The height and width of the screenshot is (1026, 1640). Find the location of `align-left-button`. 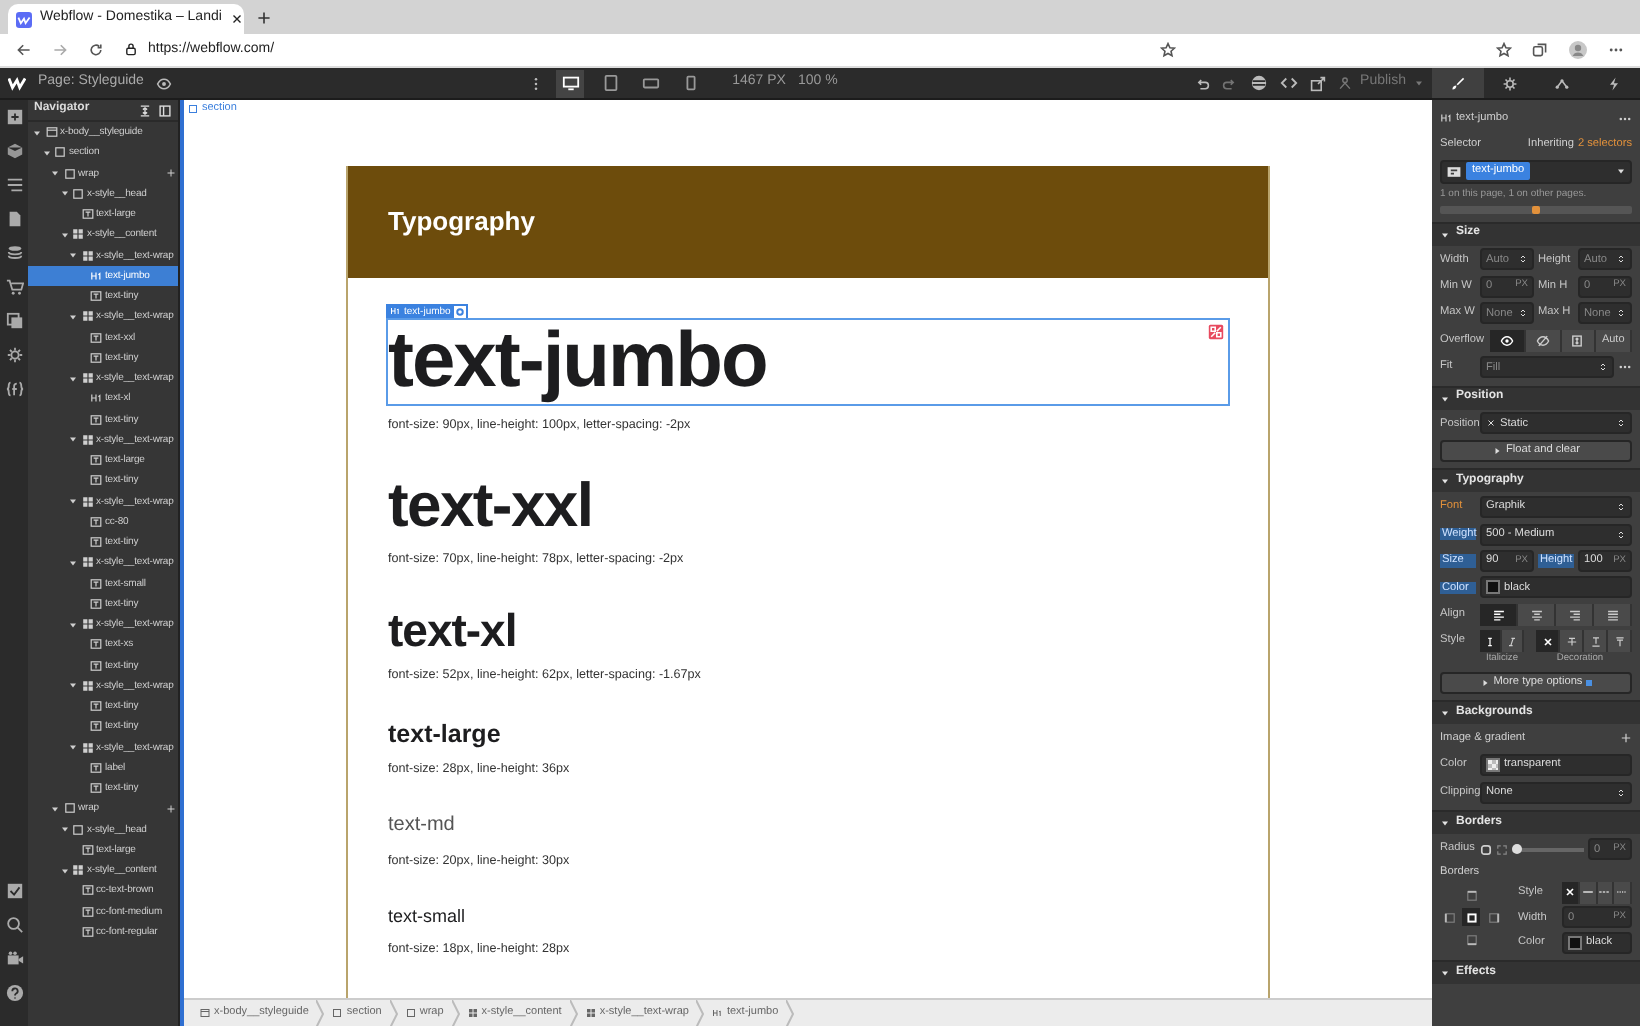

align-left-button is located at coordinates (1499, 614).